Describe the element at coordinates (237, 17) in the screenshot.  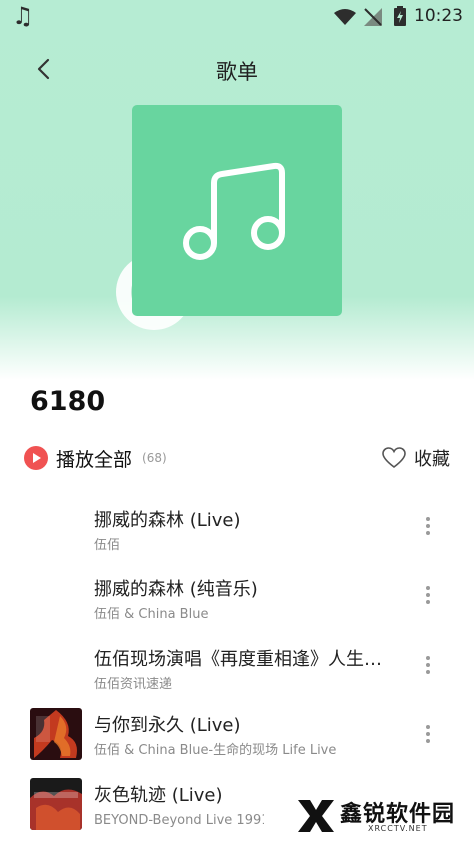
I see `status-bar: ♫ 10:23` at that location.